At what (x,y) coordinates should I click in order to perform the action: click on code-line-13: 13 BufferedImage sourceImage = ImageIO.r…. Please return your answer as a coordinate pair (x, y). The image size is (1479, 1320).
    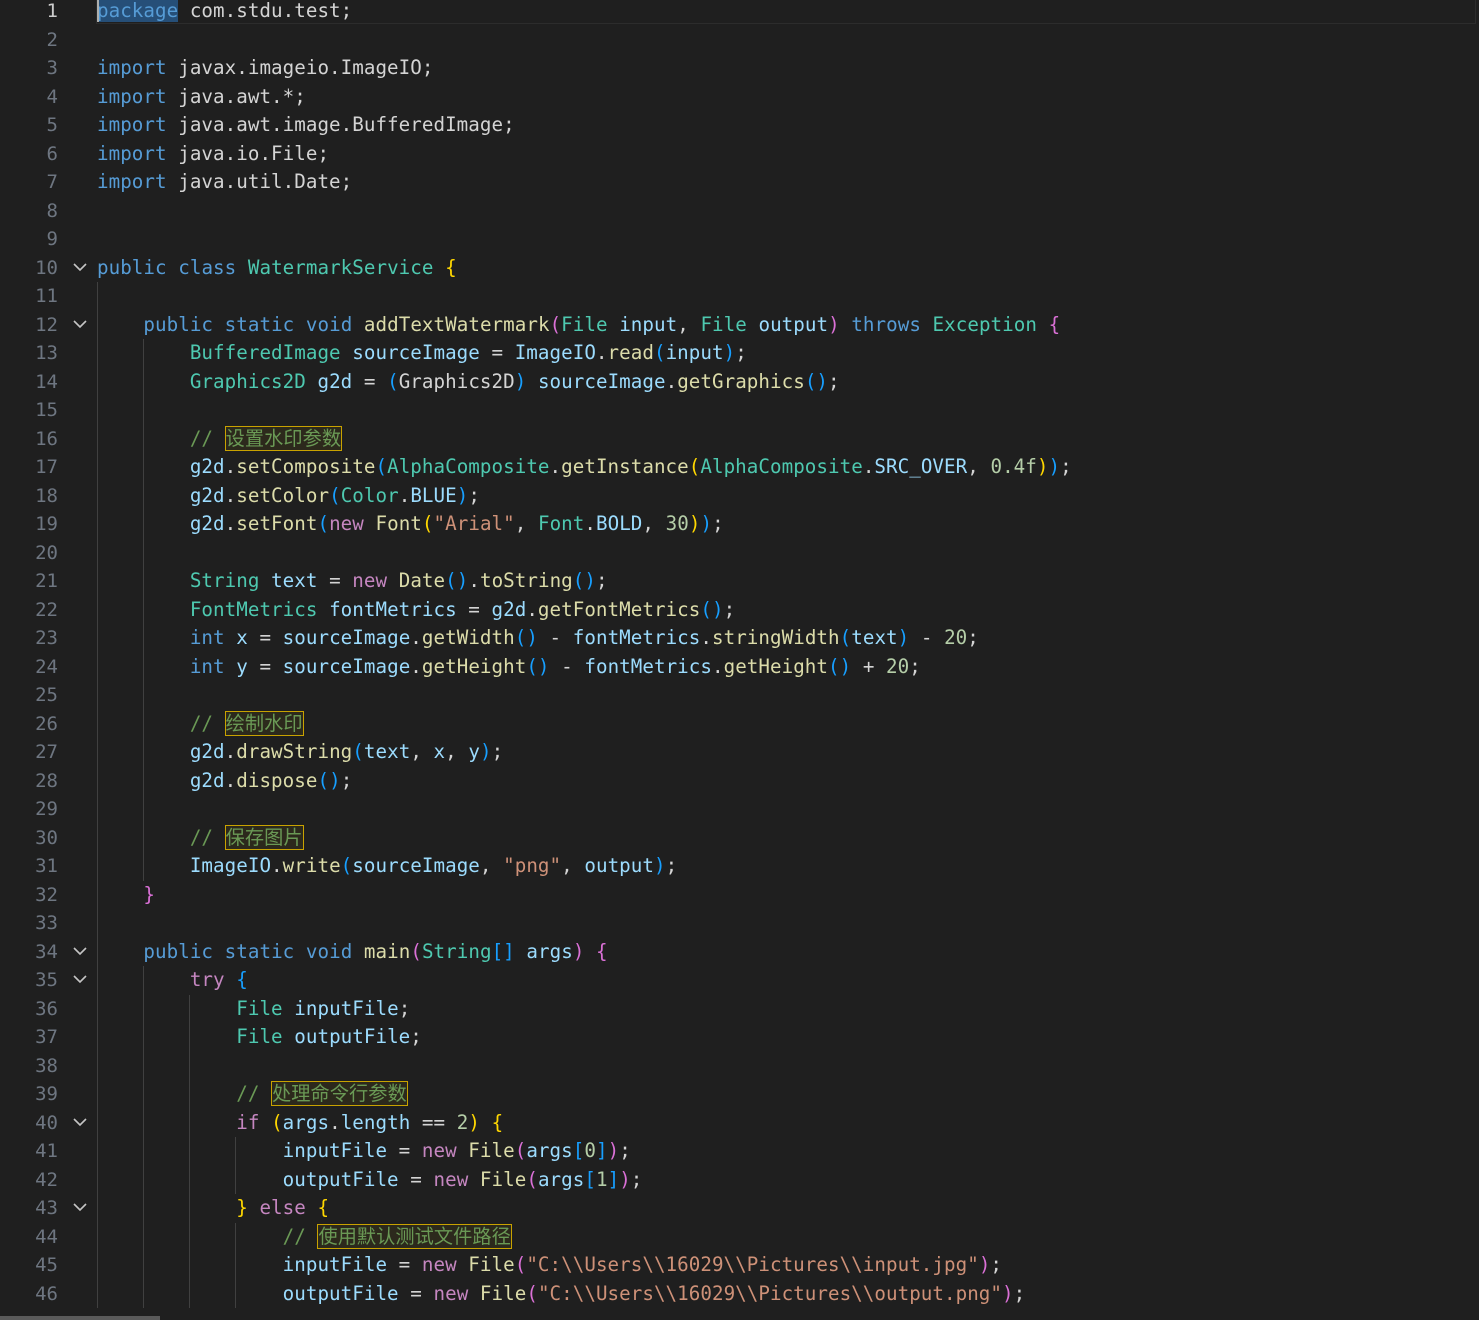
    Looking at the image, I should click on (739, 353).